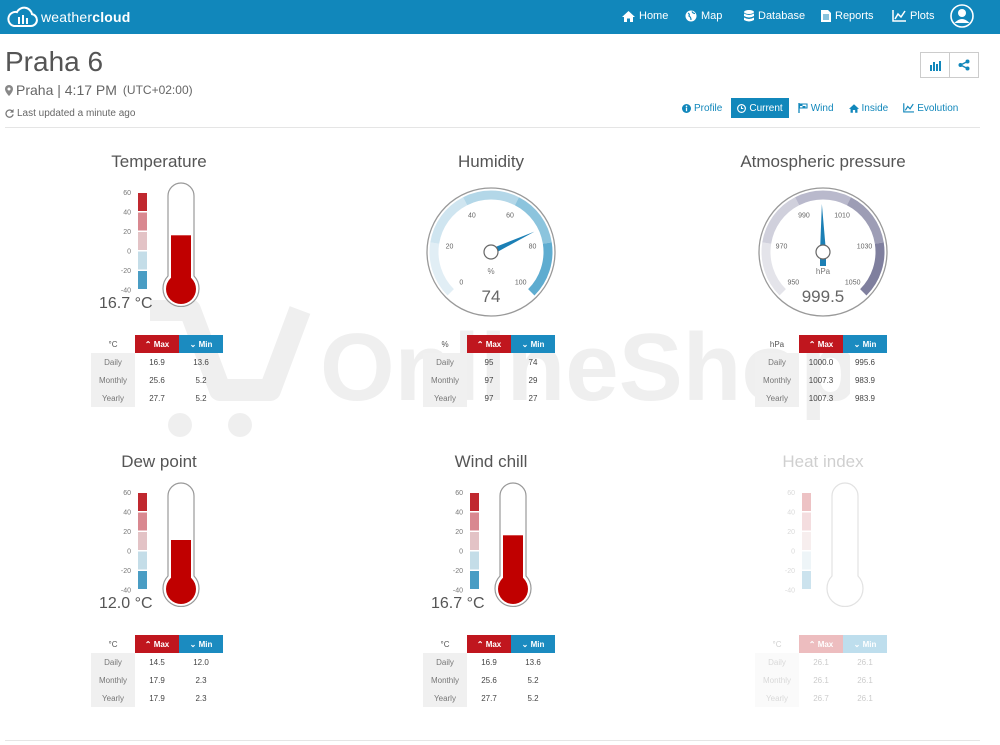 The image size is (1000, 745). I want to click on user-icon, so click(962, 16).